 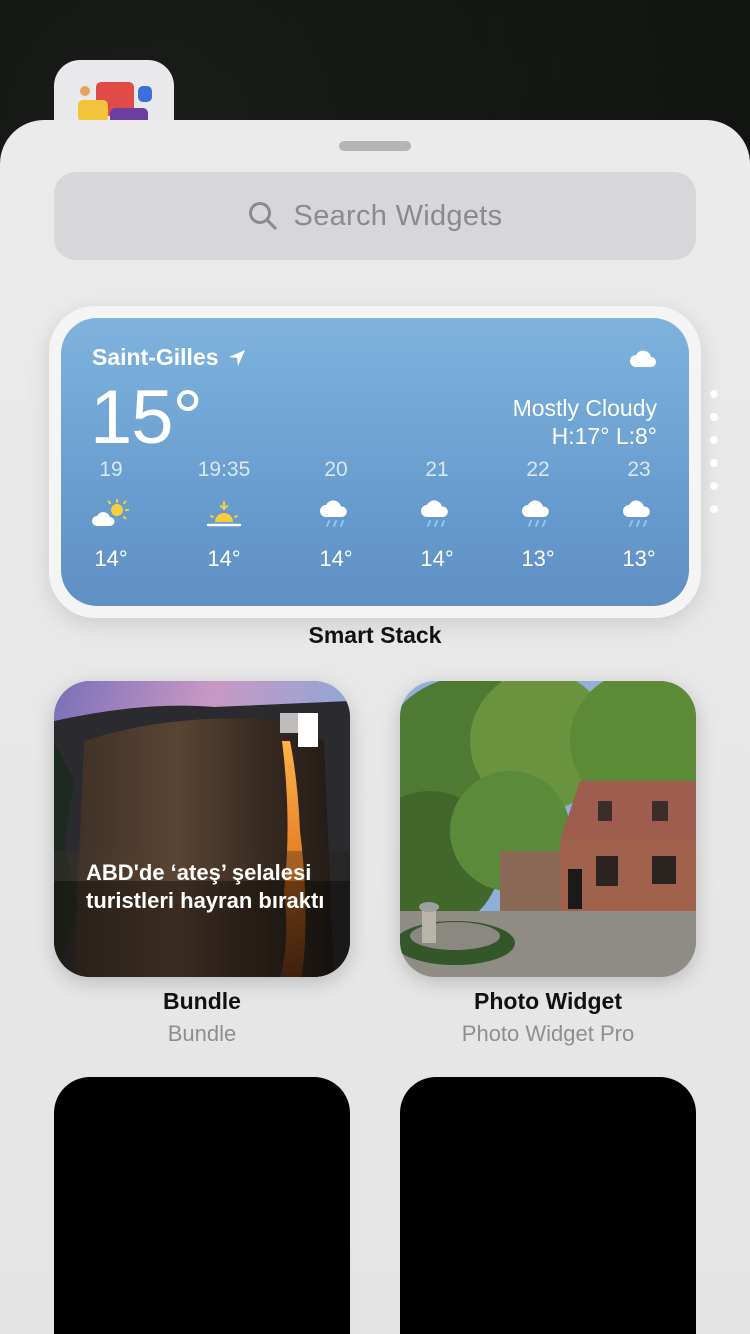 What do you see at coordinates (224, 469) in the screenshot?
I see `hour-time: 19:35` at bounding box center [224, 469].